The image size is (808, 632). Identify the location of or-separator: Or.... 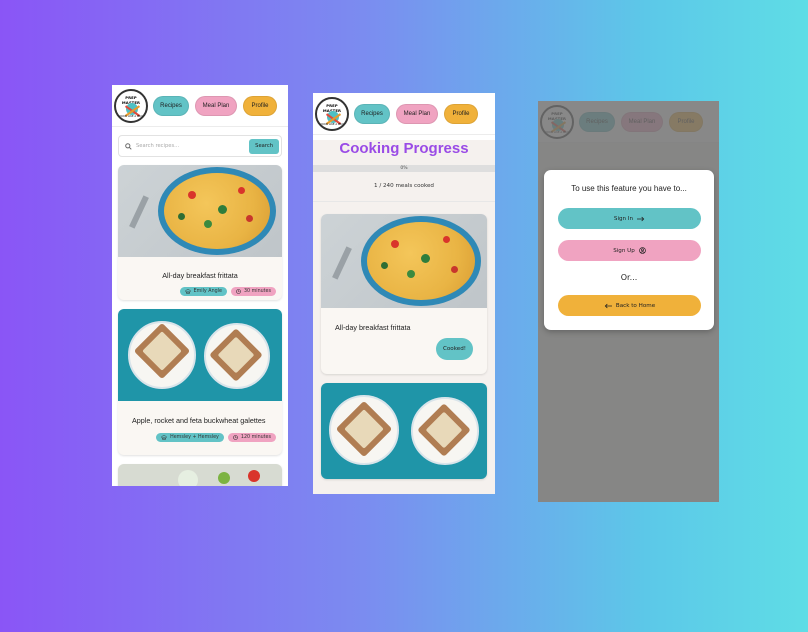
(629, 277).